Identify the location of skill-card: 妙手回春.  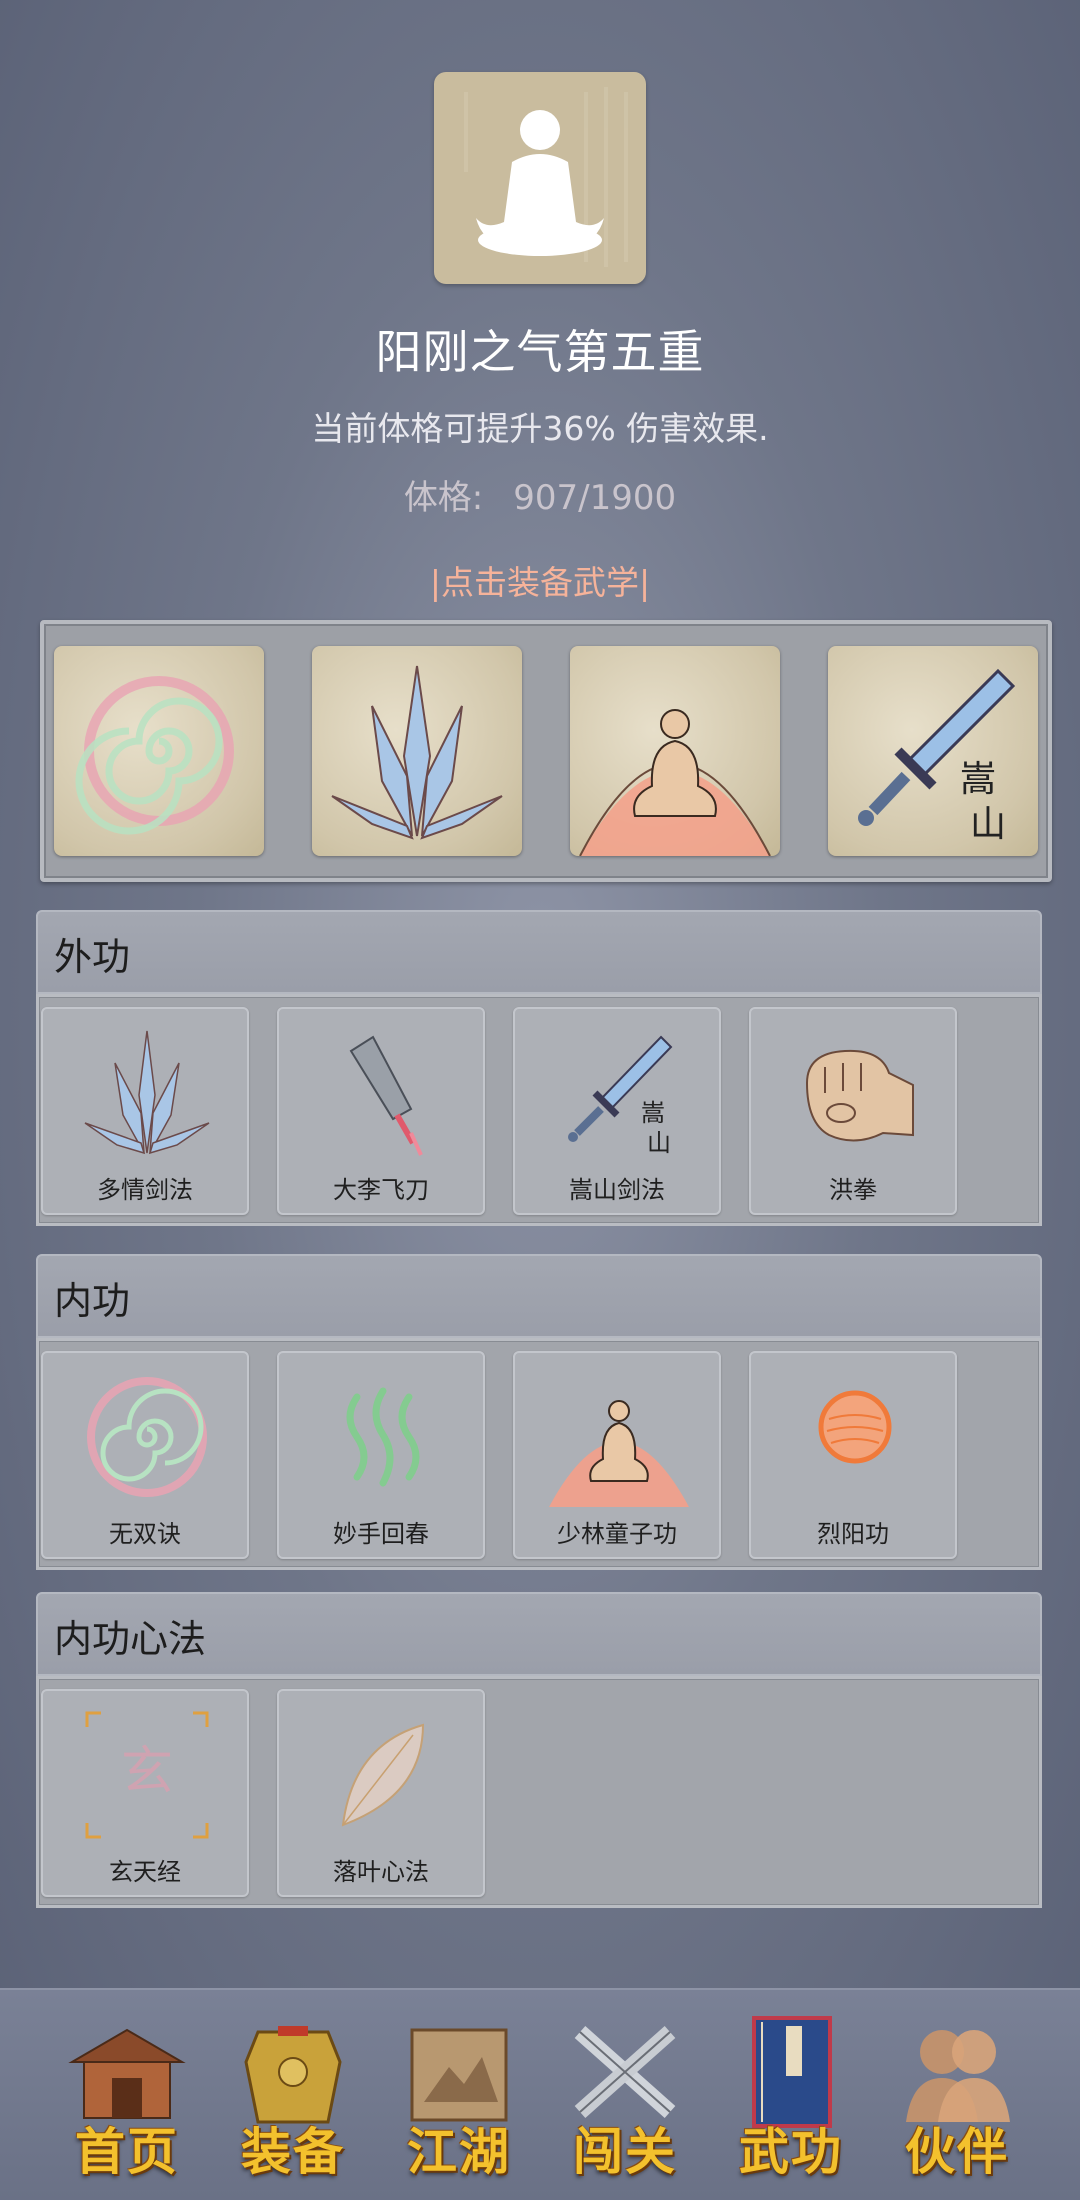
(381, 1455).